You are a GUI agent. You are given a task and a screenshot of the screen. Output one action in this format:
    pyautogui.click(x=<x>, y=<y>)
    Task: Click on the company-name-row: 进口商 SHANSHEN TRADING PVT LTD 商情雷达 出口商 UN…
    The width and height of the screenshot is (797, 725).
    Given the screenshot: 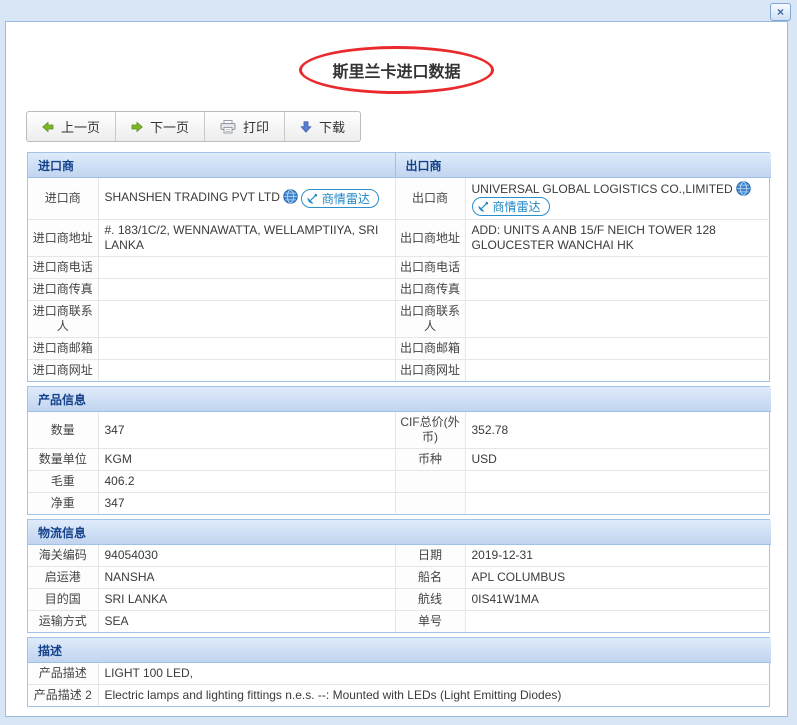 What is the action you would take?
    pyautogui.click(x=400, y=198)
    